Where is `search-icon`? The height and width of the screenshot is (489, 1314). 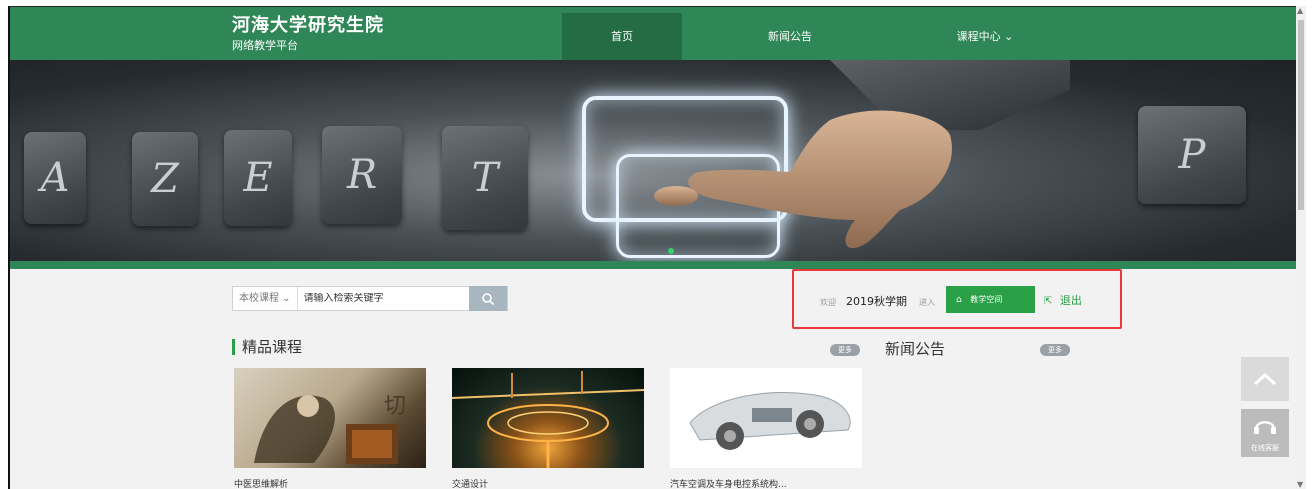 search-icon is located at coordinates (488, 298).